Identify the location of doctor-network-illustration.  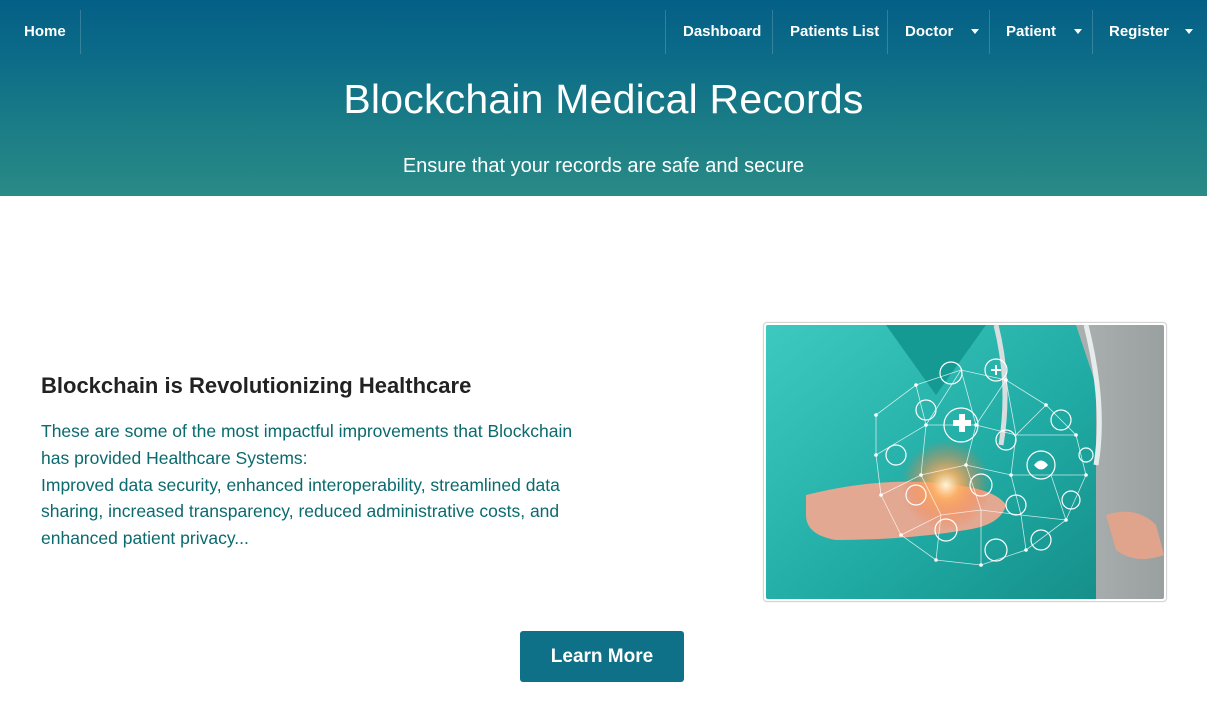
(965, 462).